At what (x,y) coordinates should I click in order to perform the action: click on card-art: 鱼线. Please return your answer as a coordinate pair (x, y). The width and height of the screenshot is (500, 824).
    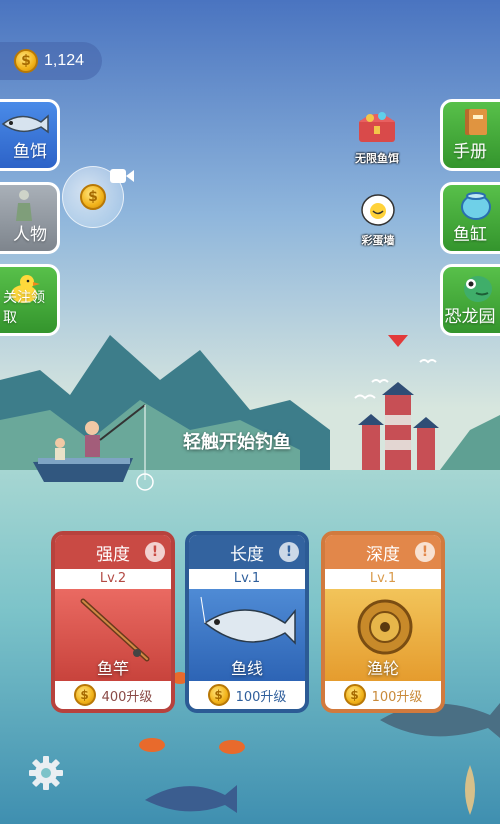
    Looking at the image, I should click on (247, 635).